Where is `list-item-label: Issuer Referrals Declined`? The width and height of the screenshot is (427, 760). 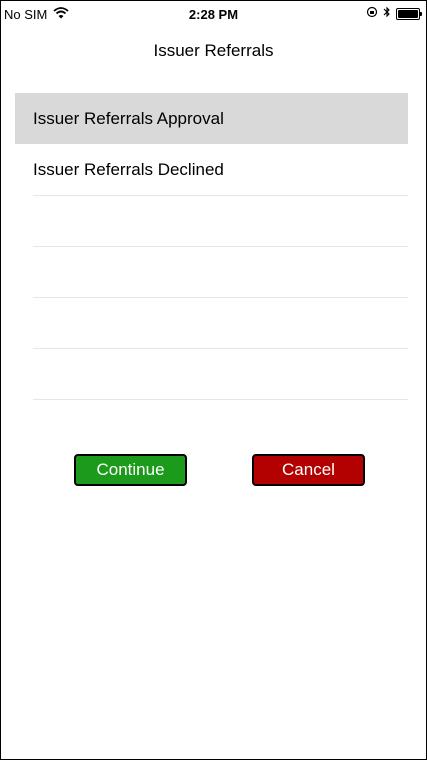
list-item-label: Issuer Referrals Declined is located at coordinates (128, 169).